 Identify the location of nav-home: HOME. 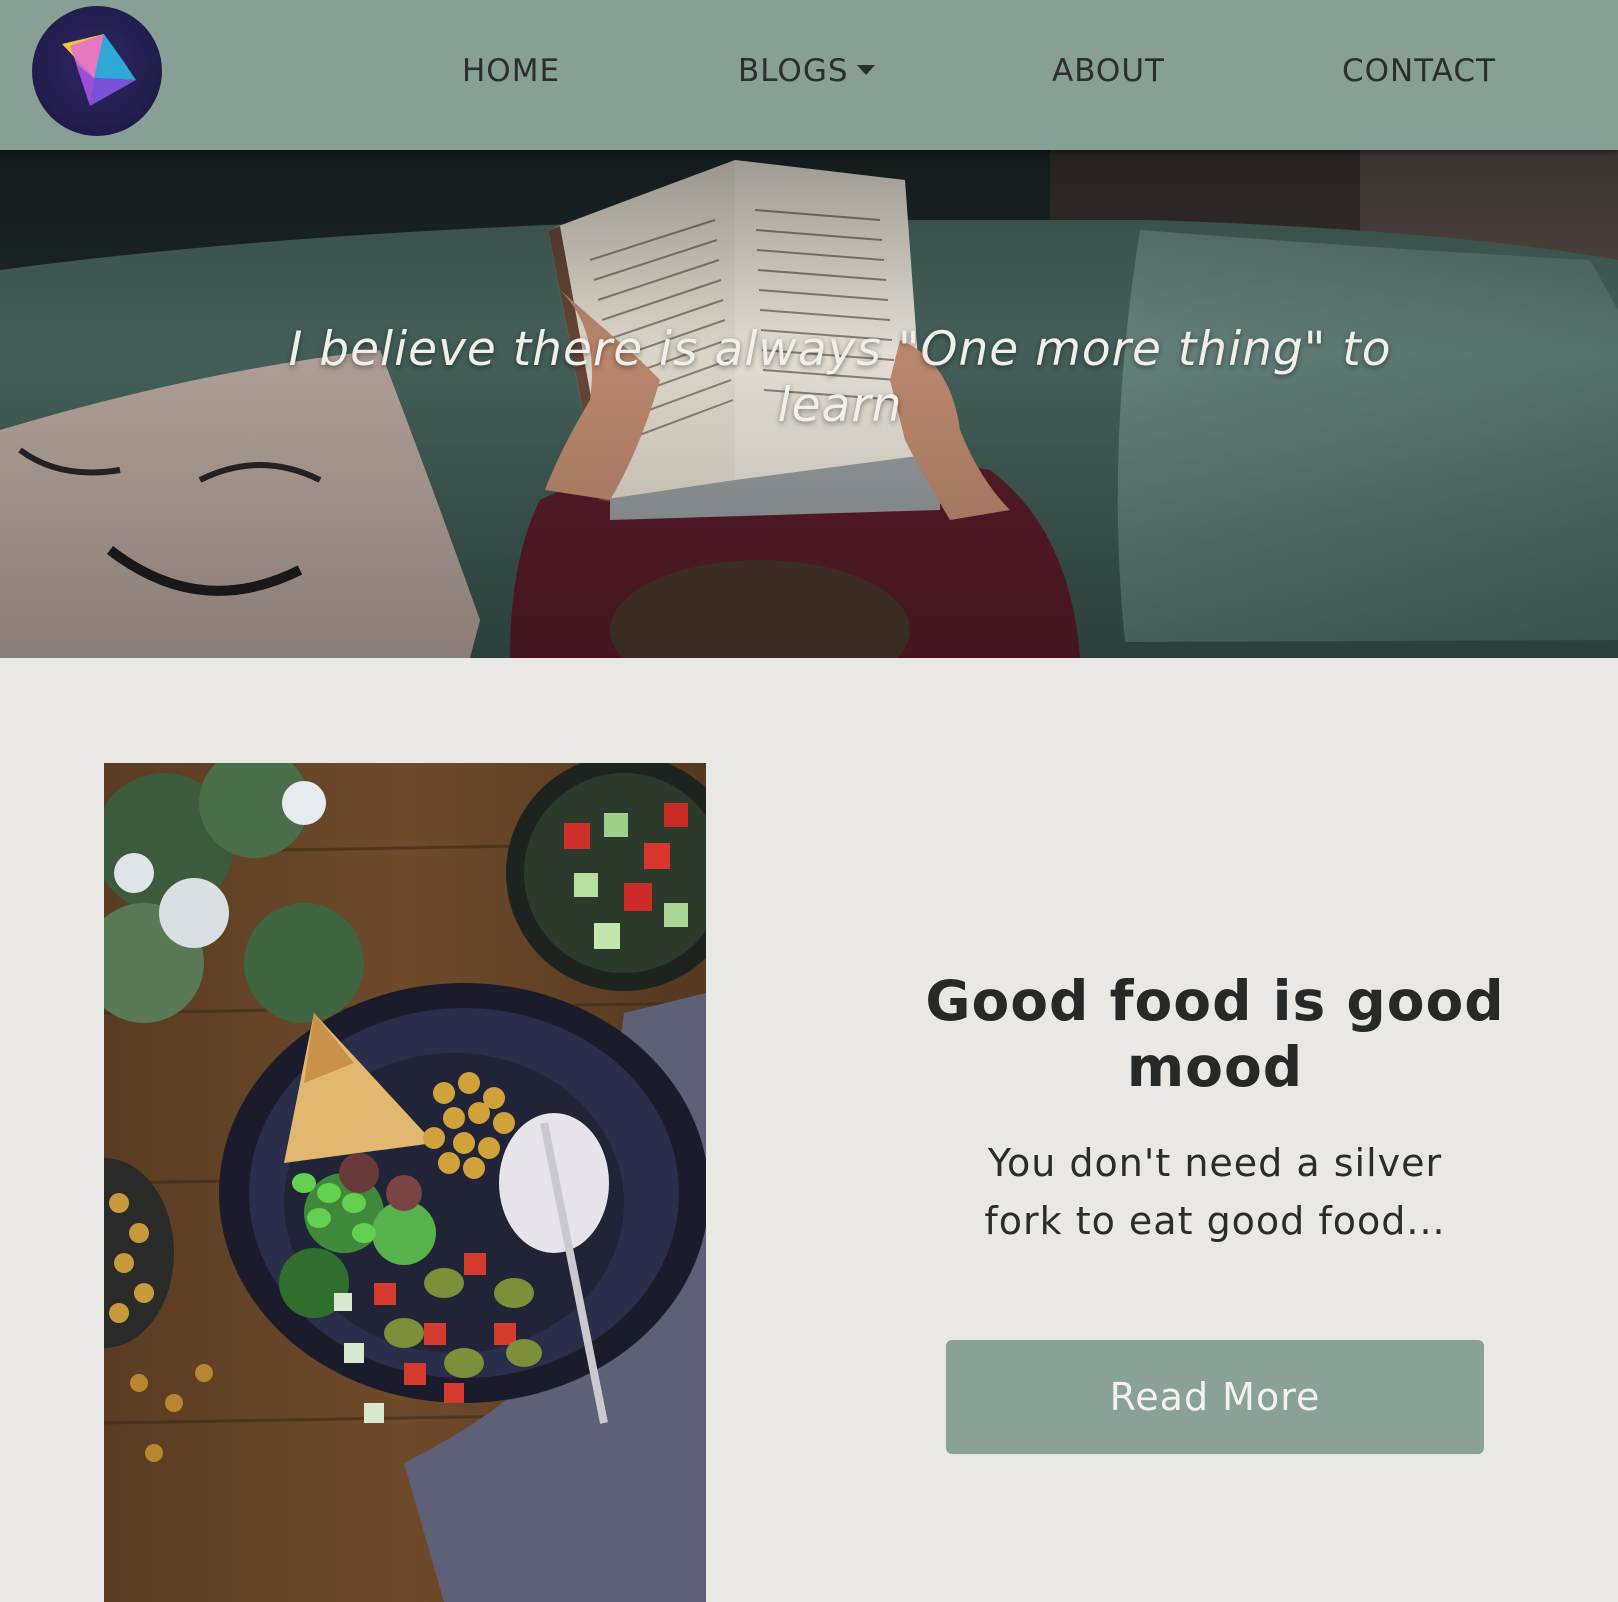
(511, 71).